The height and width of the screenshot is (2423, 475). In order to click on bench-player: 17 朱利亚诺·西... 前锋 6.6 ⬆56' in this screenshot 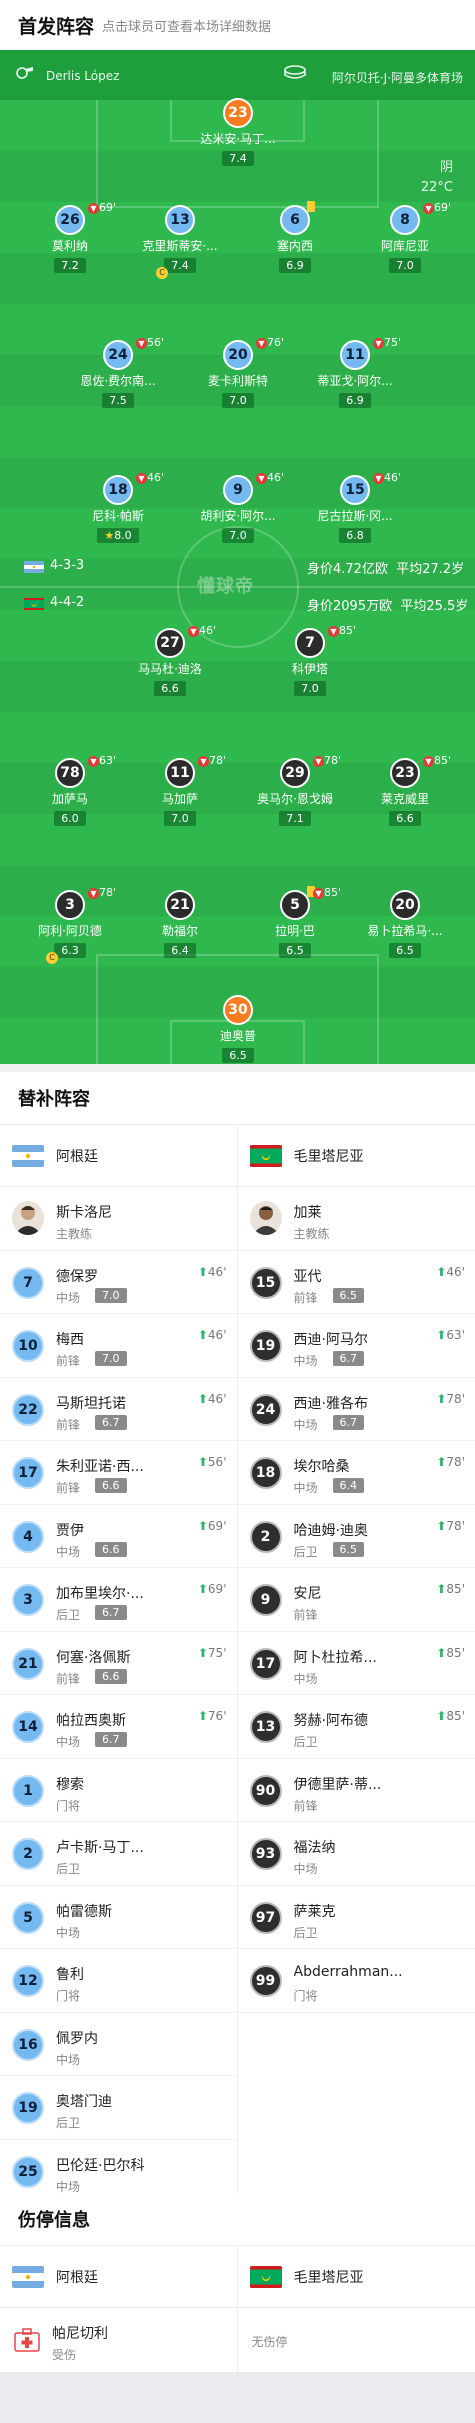, I will do `click(118, 1473)`.